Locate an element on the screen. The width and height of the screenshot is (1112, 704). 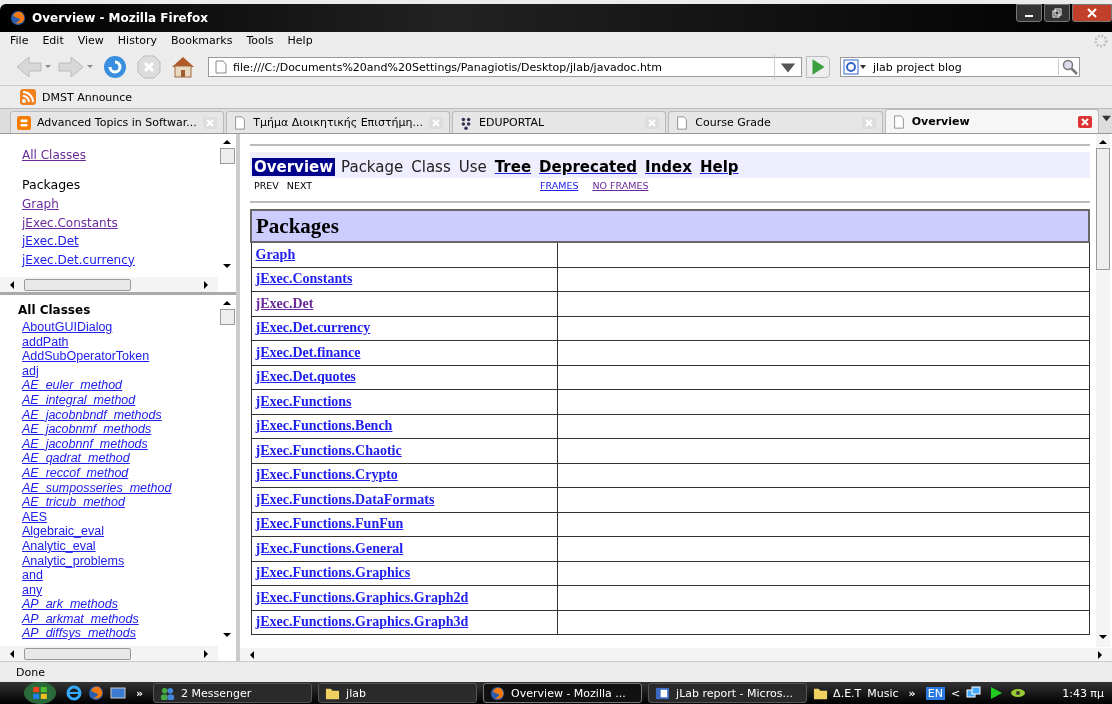
close-button is located at coordinates (1092, 13).